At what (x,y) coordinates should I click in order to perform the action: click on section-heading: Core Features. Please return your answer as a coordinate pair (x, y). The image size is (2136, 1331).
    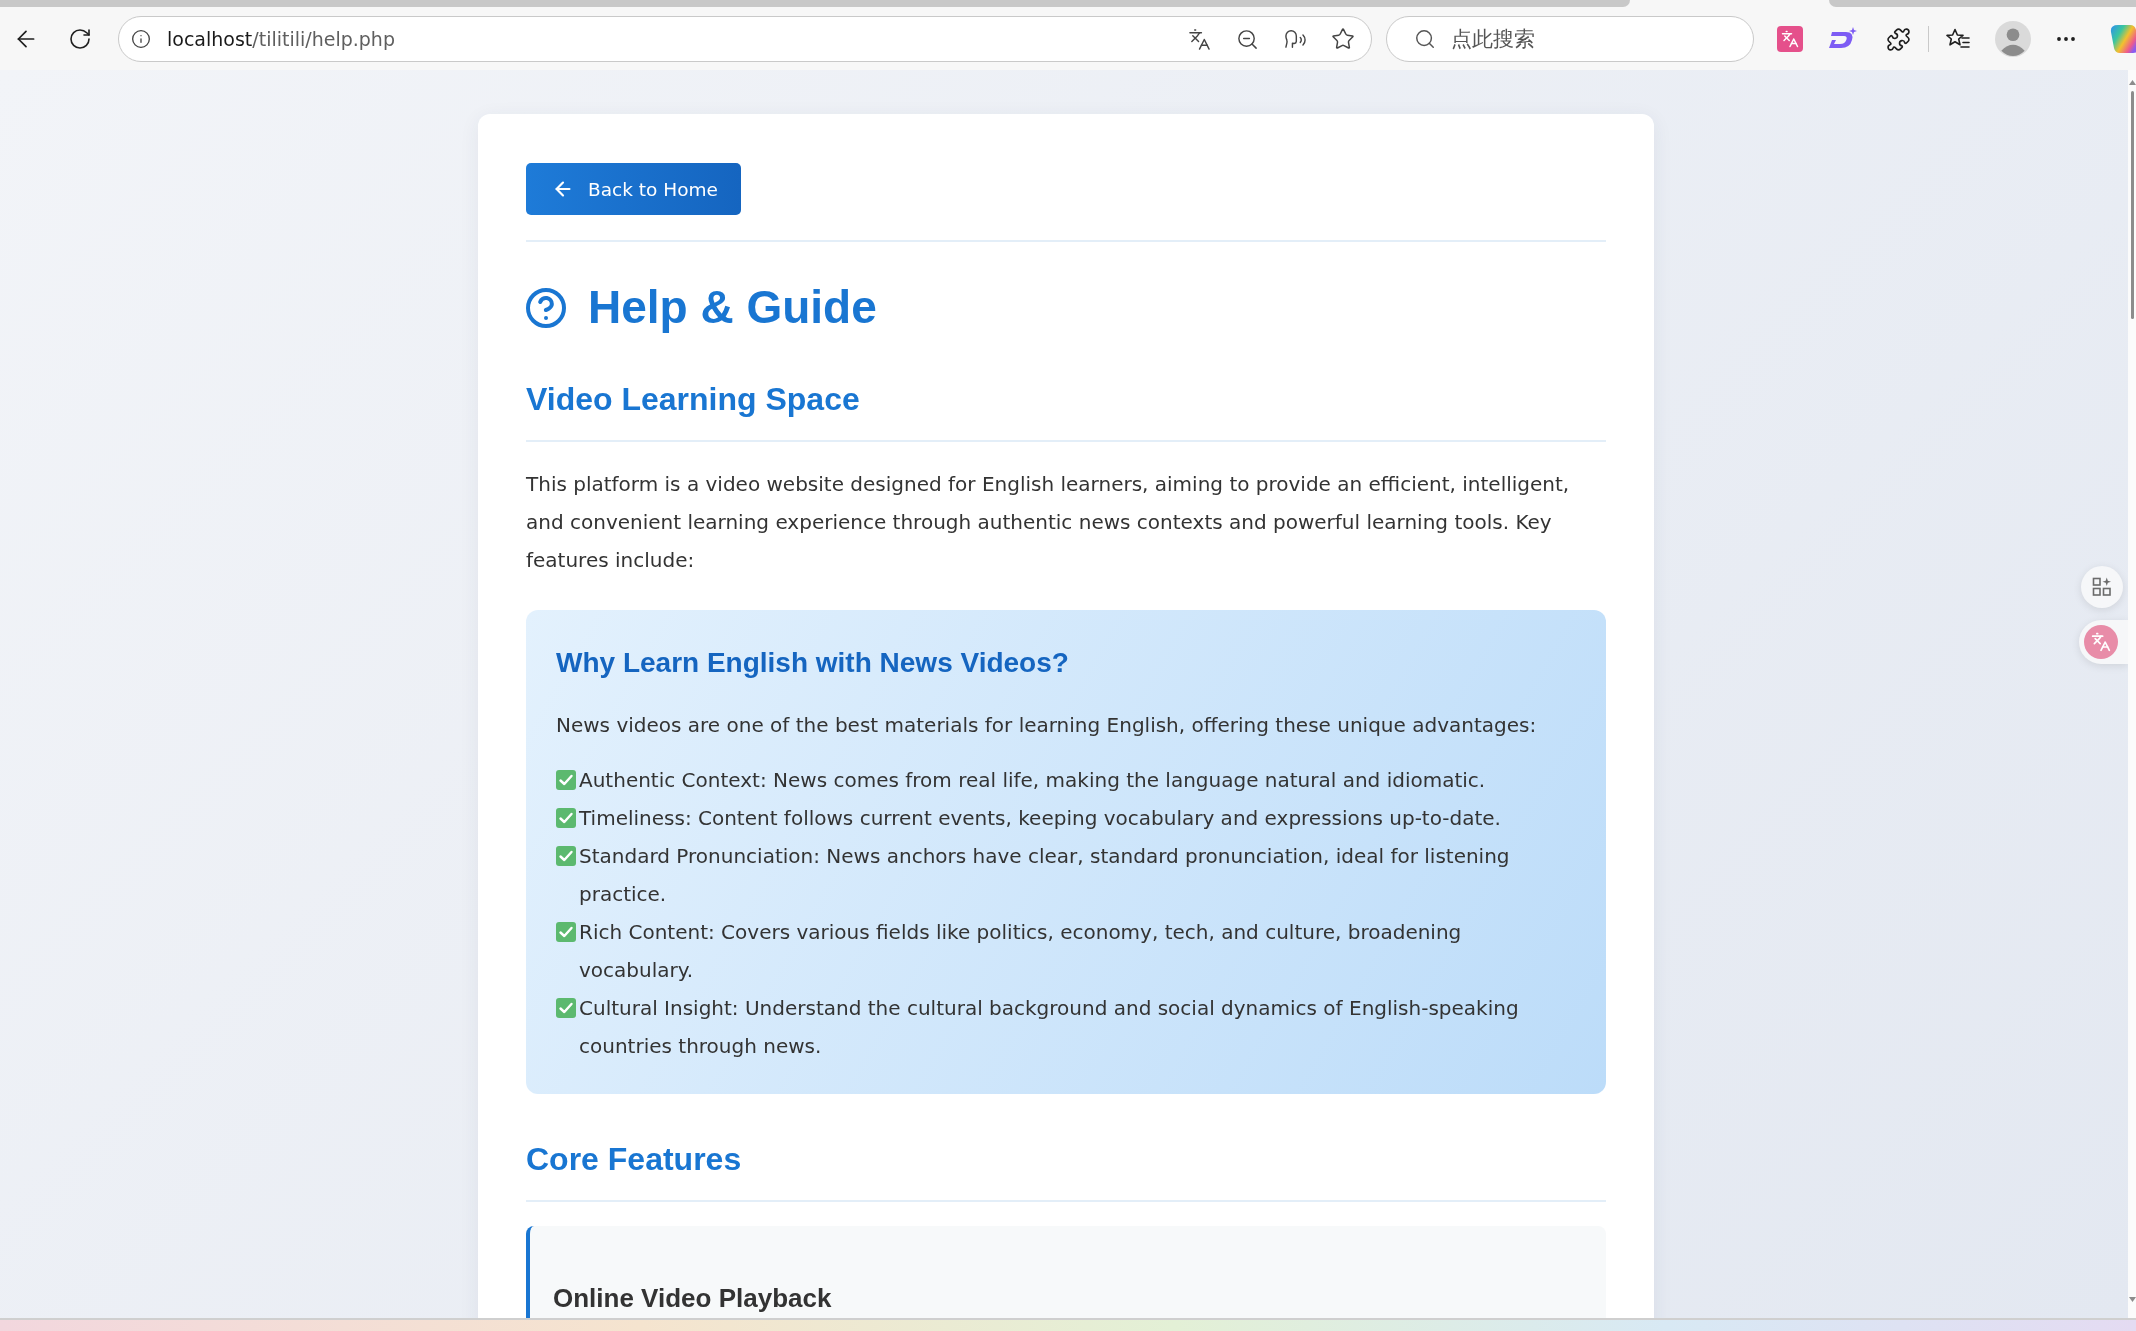
    Looking at the image, I should click on (1066, 1170).